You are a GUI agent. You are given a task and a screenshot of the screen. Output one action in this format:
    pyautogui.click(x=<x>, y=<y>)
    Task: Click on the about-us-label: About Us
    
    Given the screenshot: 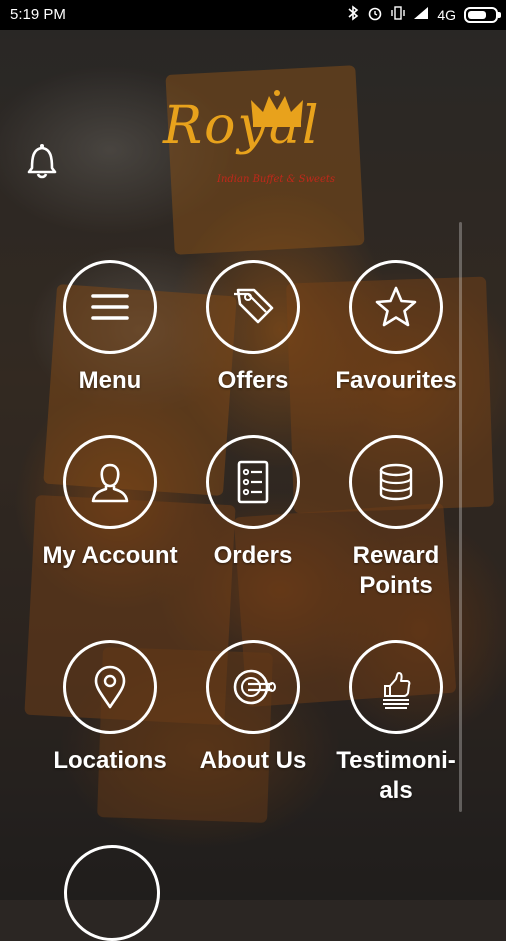 What is the action you would take?
    pyautogui.click(x=253, y=760)
    